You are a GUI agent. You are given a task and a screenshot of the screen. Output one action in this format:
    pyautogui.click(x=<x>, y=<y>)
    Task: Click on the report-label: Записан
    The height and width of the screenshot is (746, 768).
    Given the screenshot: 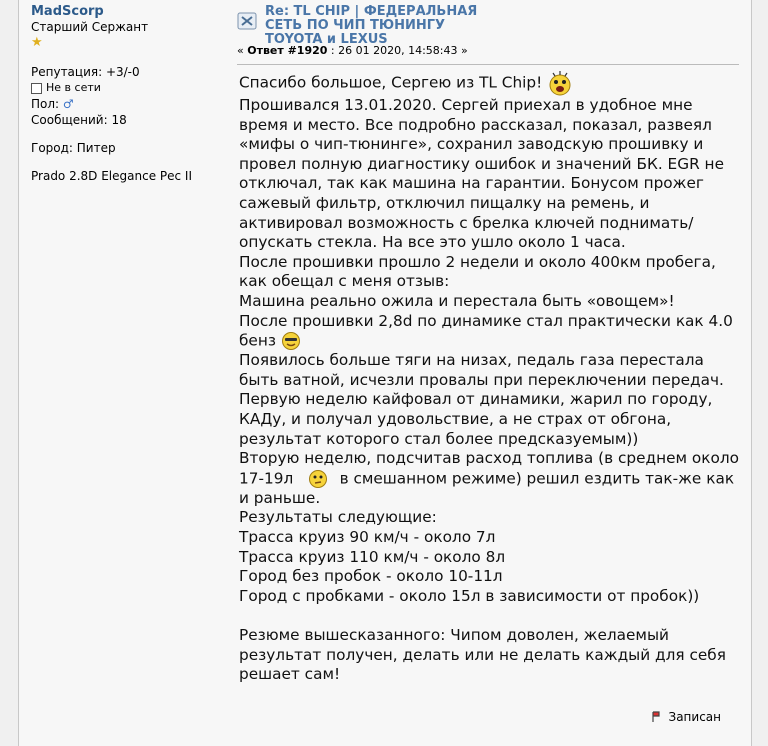 What is the action you would take?
    pyautogui.click(x=695, y=717)
    